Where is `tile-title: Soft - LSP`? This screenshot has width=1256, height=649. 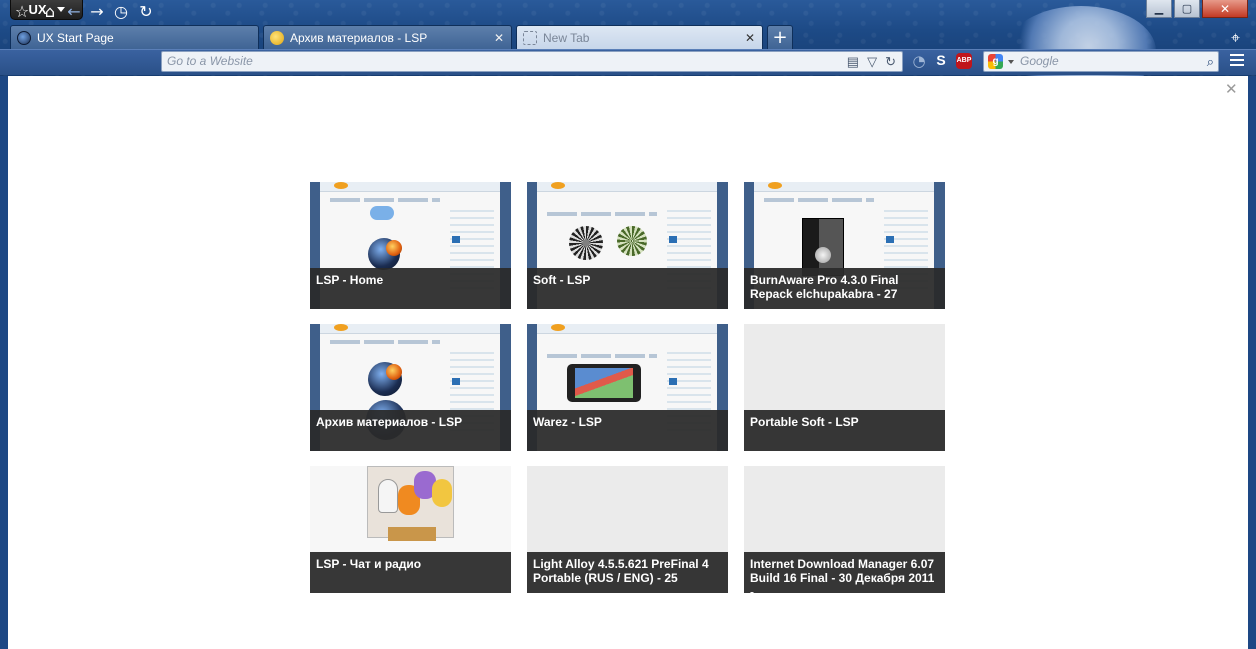 tile-title: Soft - LSP is located at coordinates (627, 288).